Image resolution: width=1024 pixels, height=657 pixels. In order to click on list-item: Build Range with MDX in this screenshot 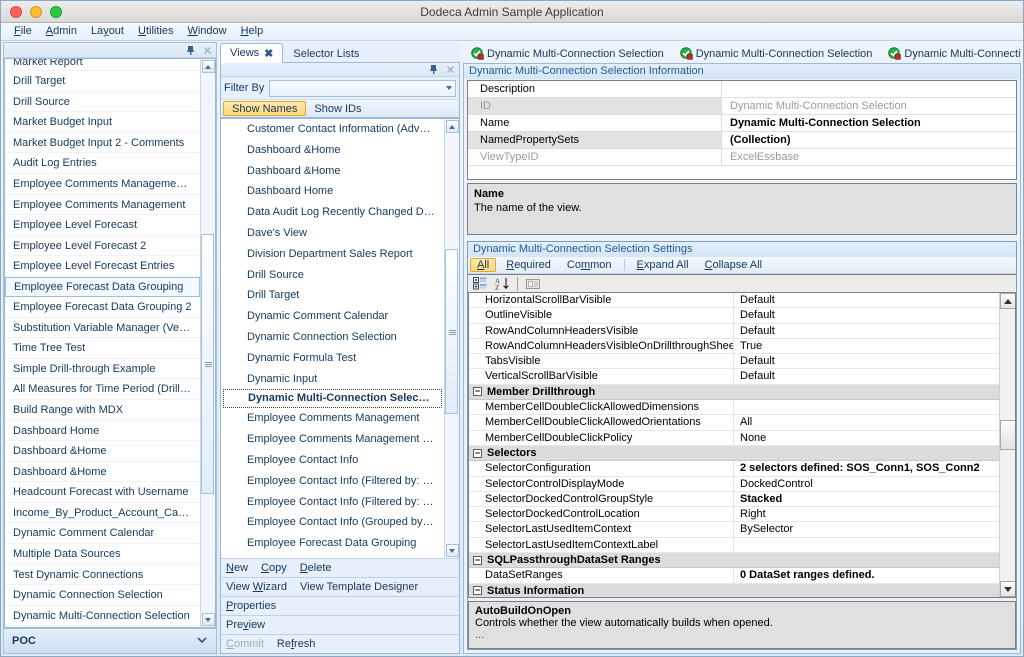, I will do `click(102, 410)`.